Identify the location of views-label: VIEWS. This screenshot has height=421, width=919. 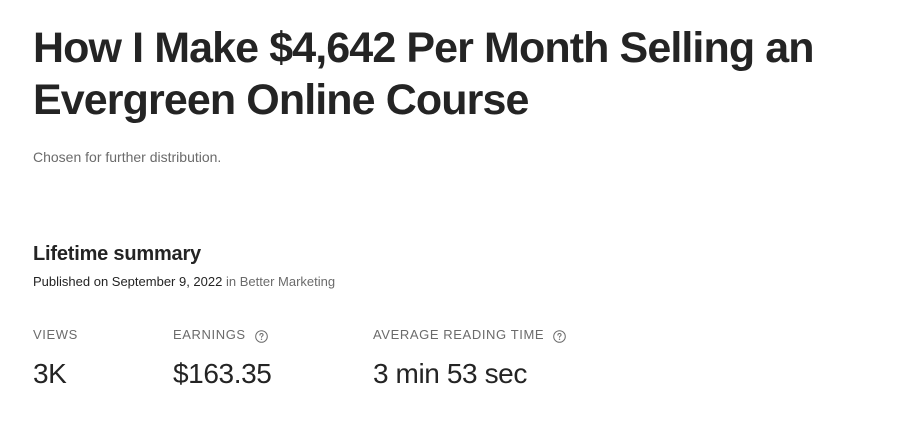
(55, 335).